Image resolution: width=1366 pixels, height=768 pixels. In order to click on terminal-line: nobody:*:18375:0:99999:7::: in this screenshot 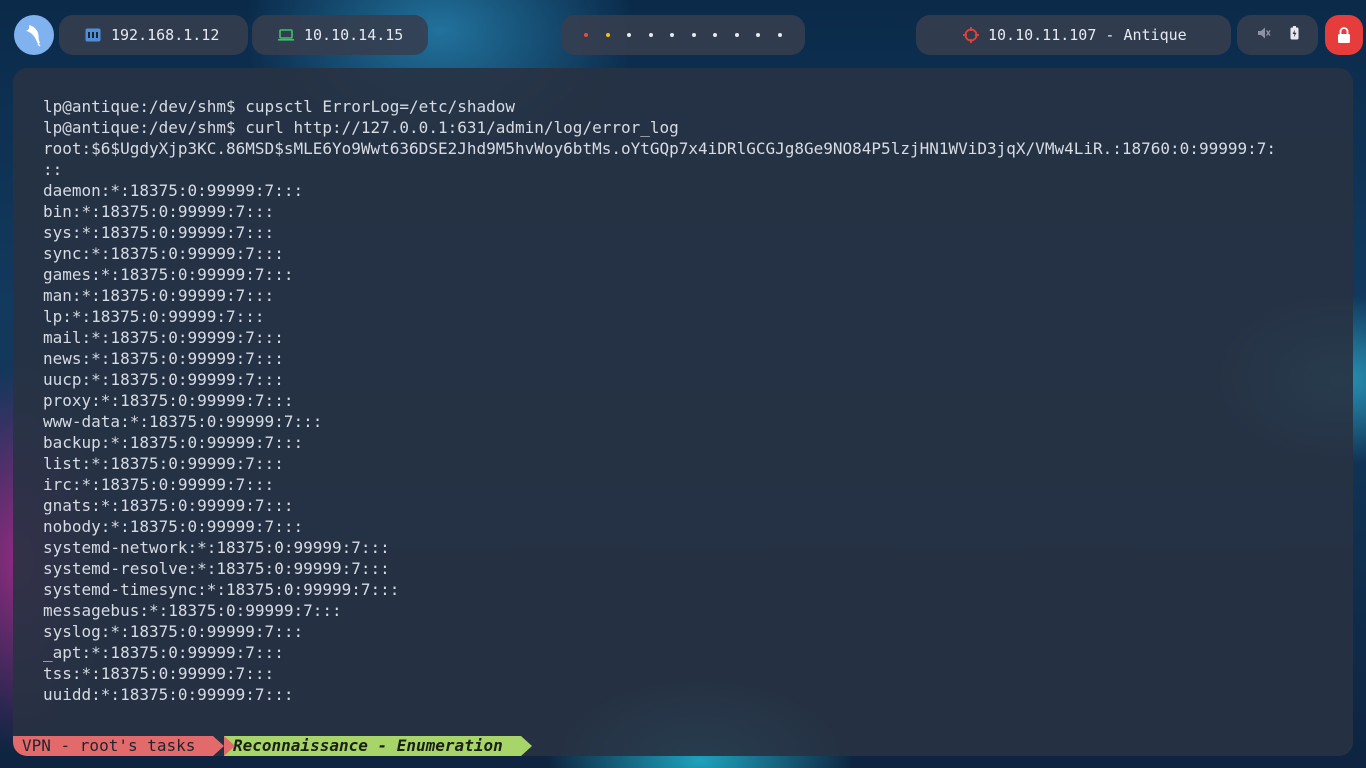, I will do `click(173, 526)`.